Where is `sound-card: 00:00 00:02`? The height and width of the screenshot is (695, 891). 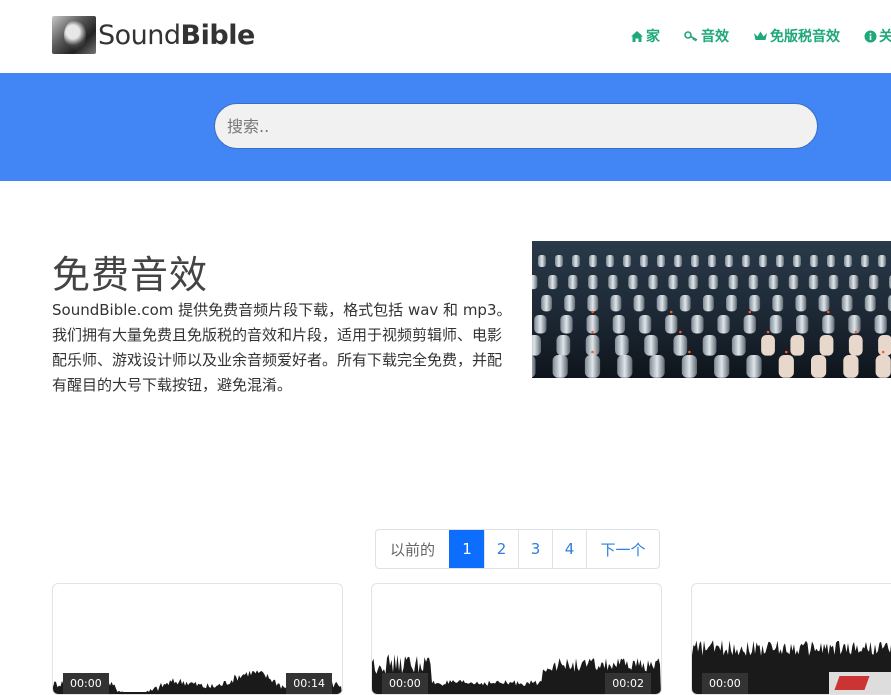 sound-card: 00:00 00:02 is located at coordinates (516, 639).